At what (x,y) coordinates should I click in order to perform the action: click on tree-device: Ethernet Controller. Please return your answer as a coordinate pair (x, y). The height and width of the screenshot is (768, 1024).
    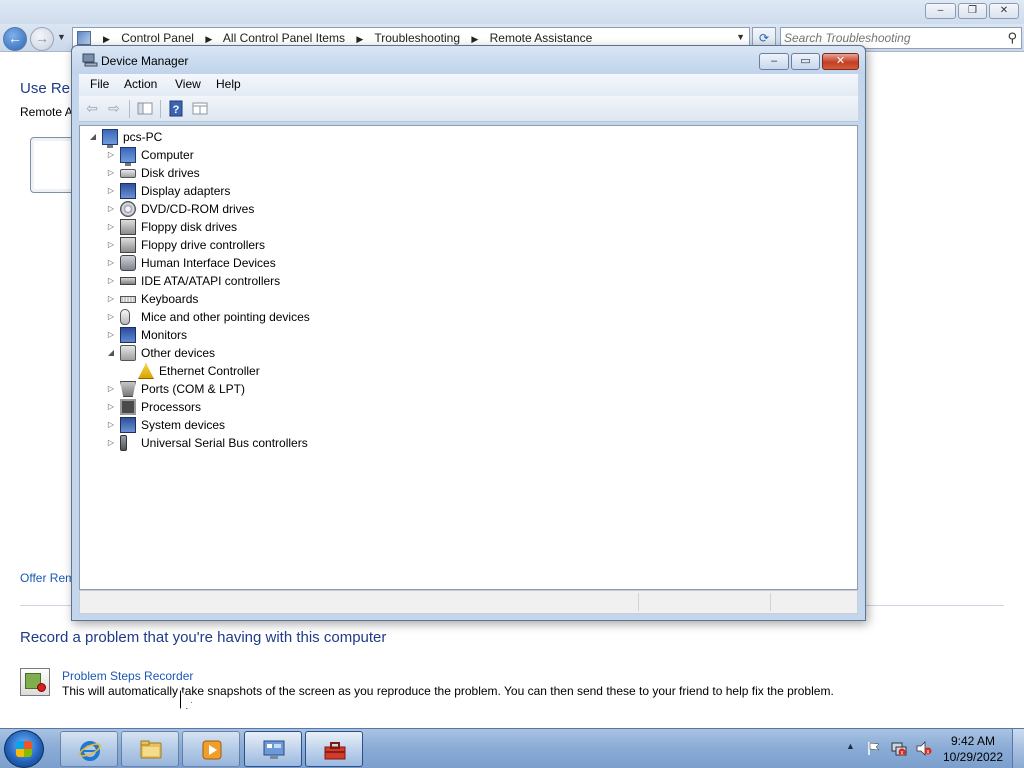
    Looking at the image, I should click on (465, 371).